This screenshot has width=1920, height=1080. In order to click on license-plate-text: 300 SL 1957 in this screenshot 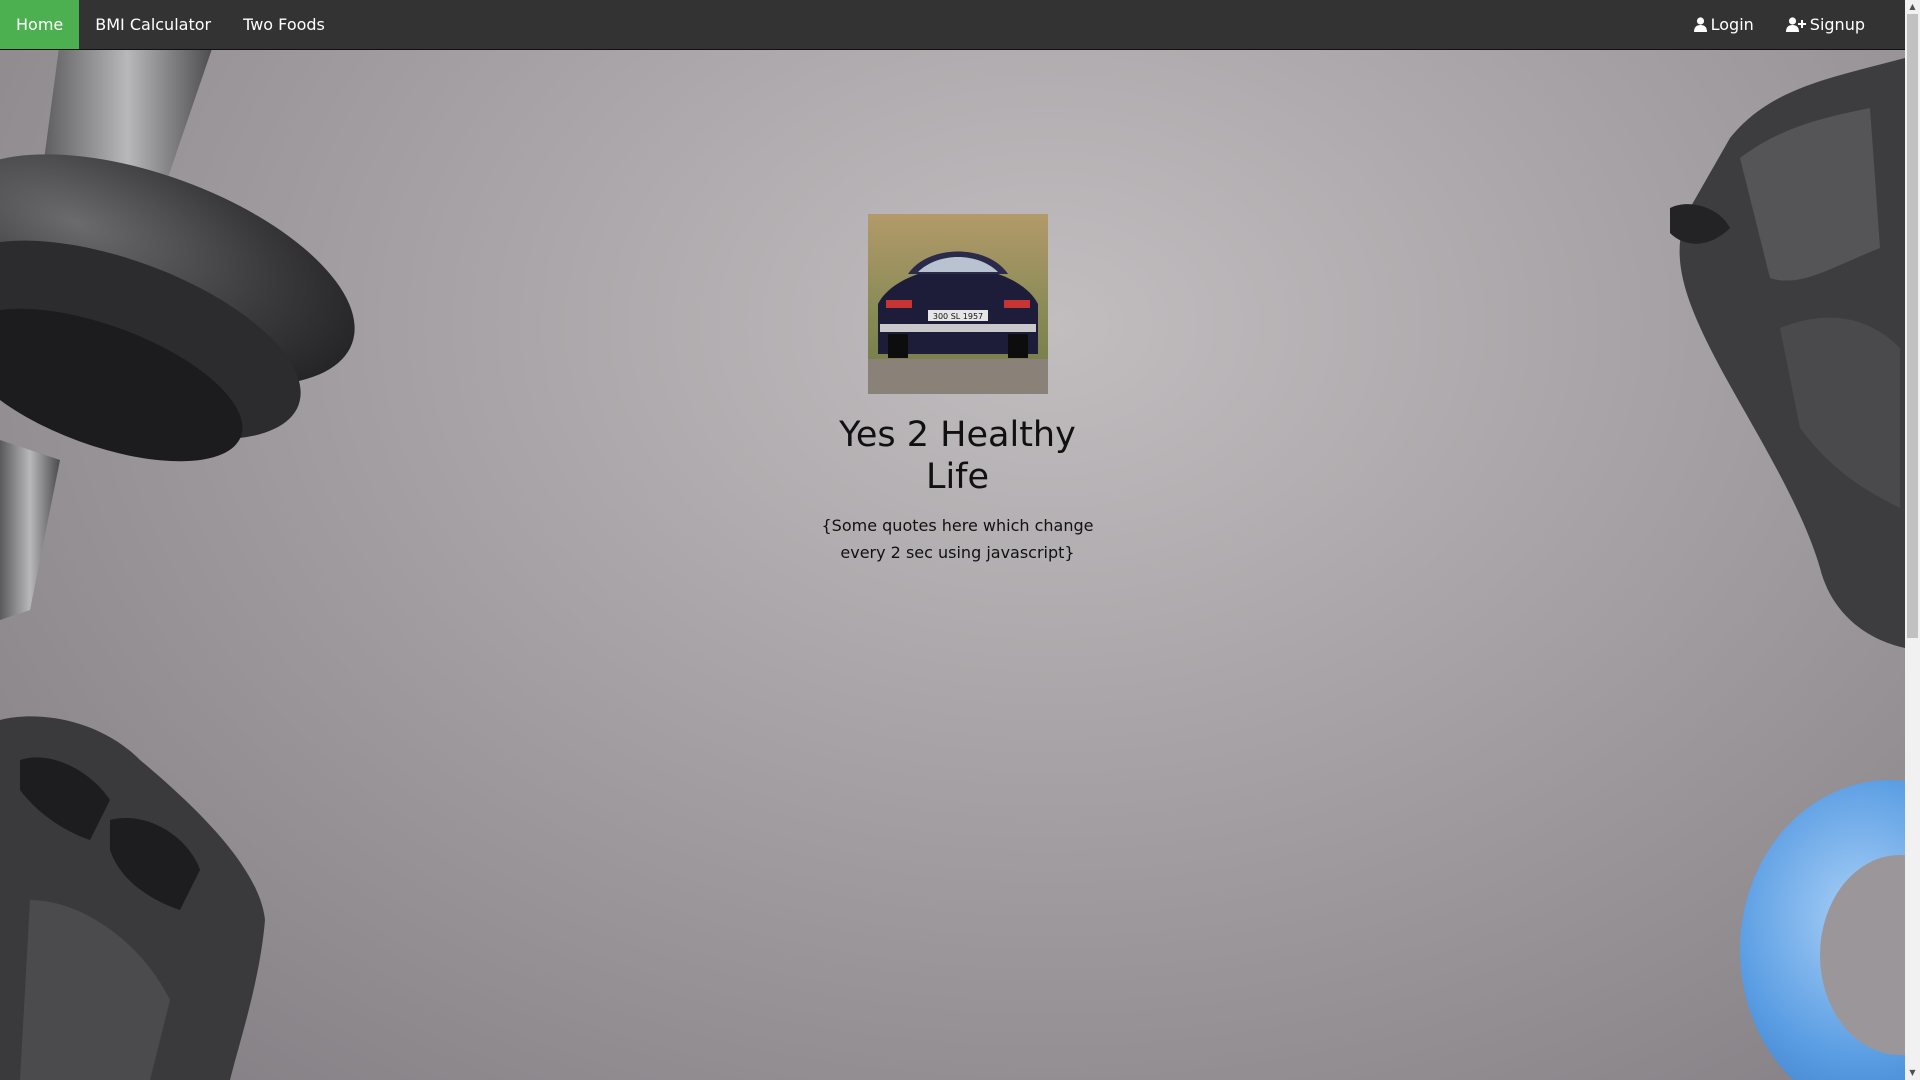, I will do `click(957, 316)`.